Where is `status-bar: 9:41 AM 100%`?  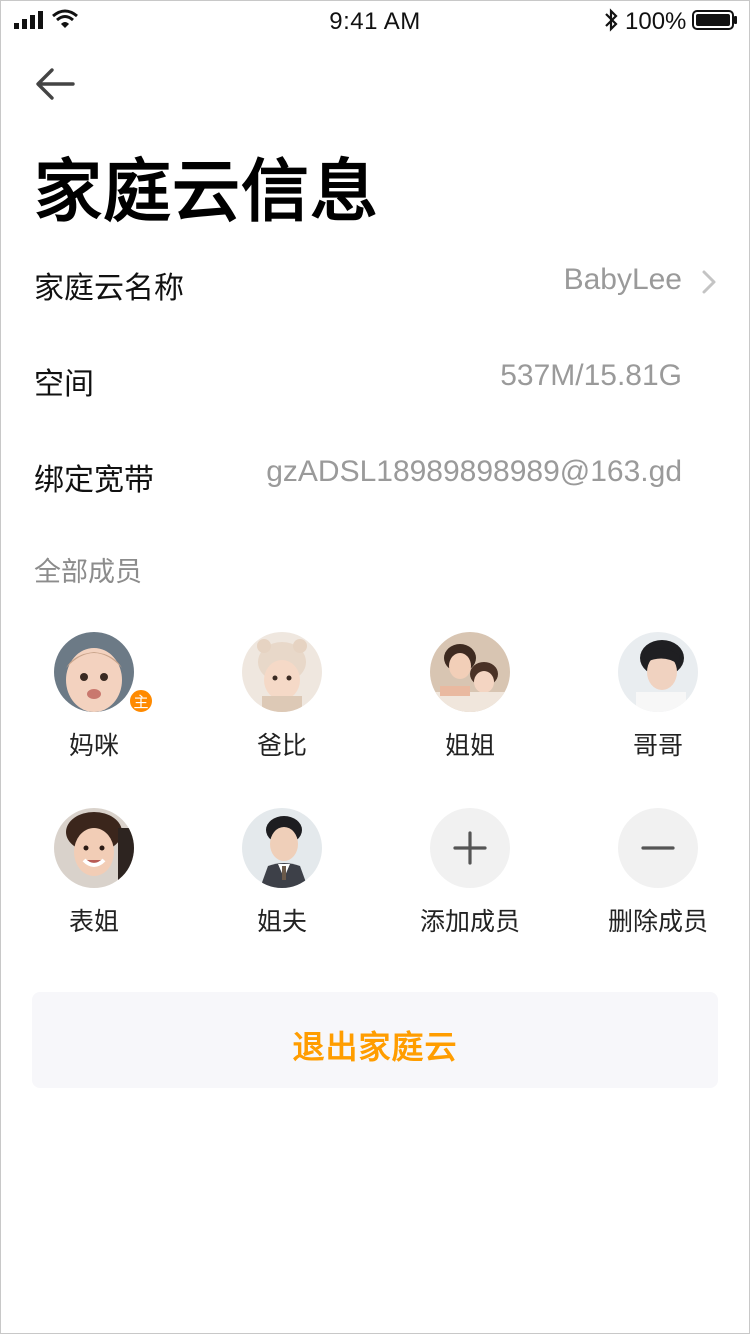 status-bar: 9:41 AM 100% is located at coordinates (375, 22).